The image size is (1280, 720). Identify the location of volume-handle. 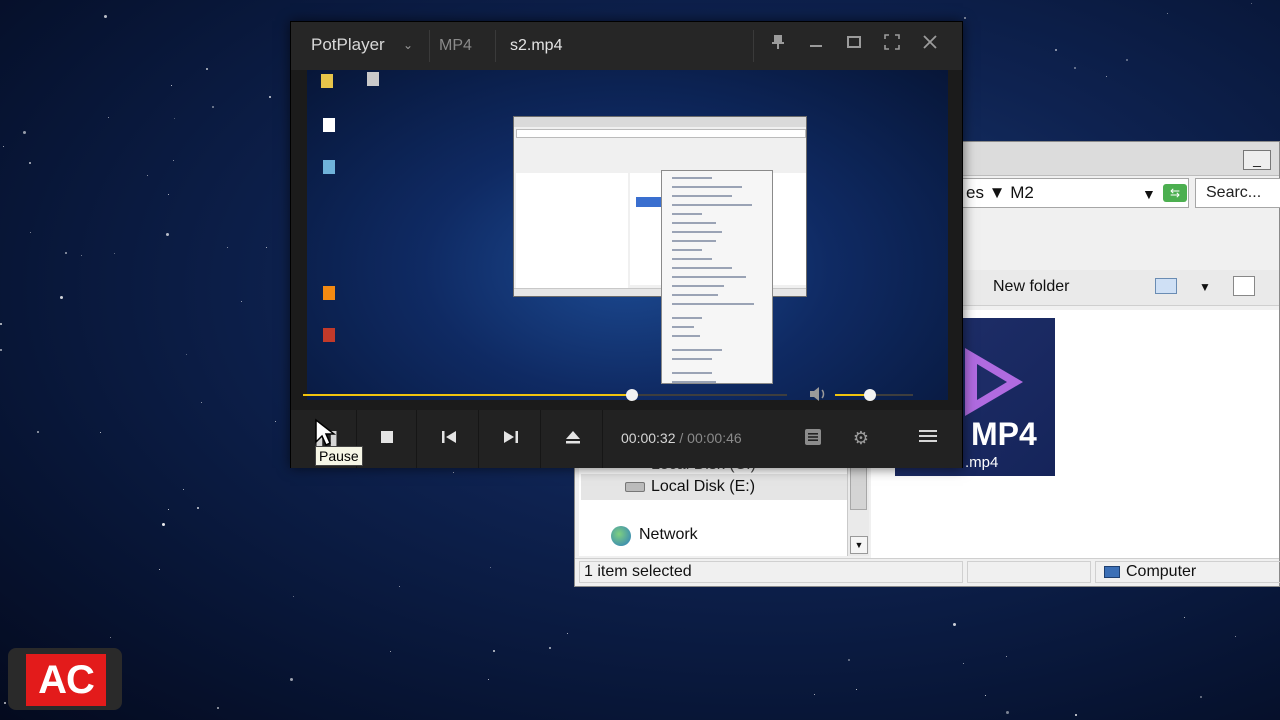
(870, 395).